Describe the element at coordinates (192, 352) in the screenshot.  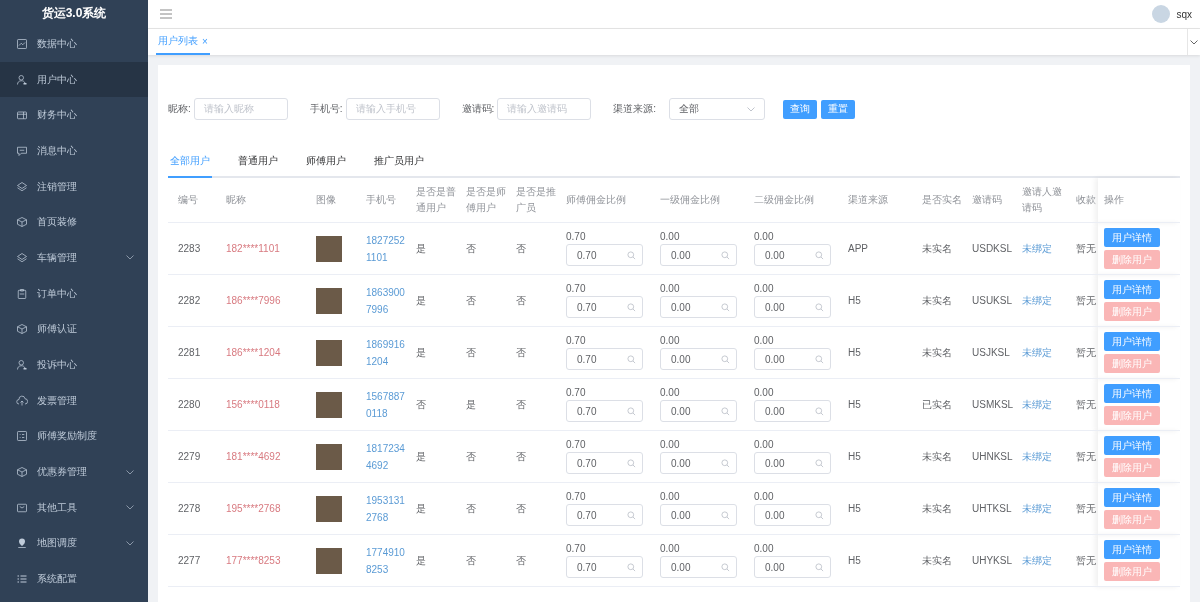
I see `table-cell: 2281` at that location.